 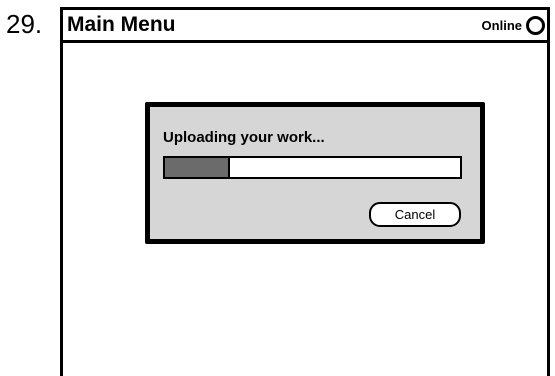 What do you see at coordinates (197, 167) in the screenshot?
I see `upload-progress-fill` at bounding box center [197, 167].